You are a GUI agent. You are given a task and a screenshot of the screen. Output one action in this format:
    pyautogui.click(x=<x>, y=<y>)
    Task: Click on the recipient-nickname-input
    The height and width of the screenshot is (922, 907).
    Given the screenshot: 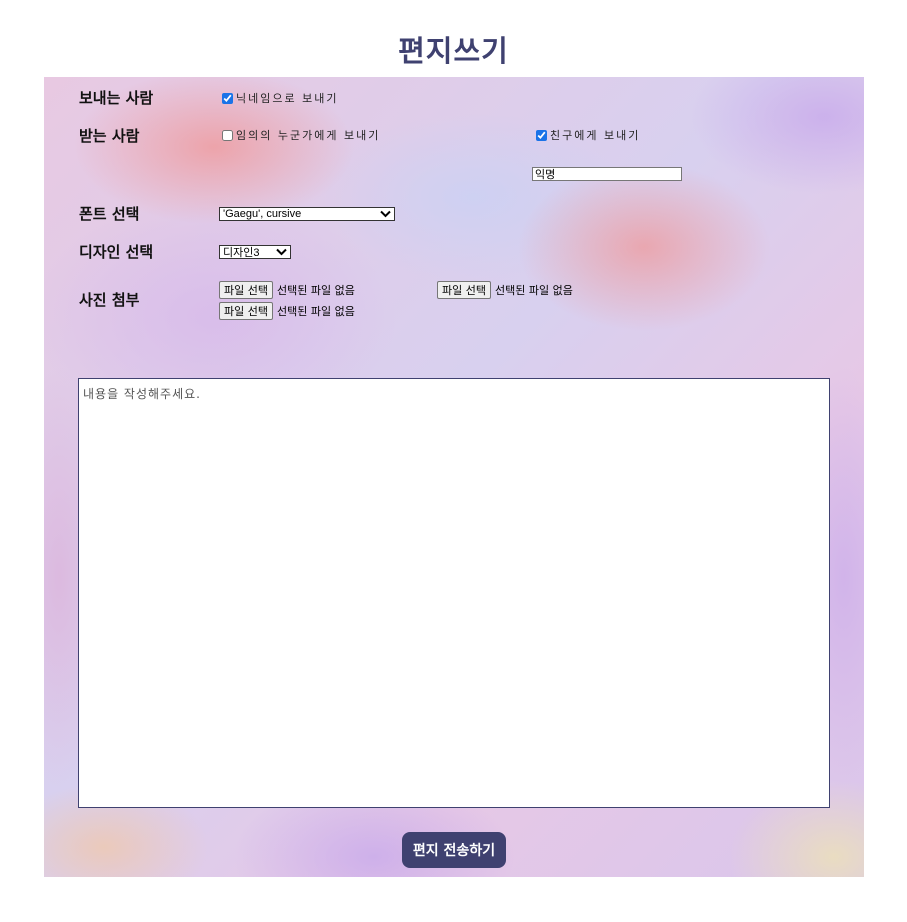 What is the action you would take?
    pyautogui.click(x=607, y=174)
    